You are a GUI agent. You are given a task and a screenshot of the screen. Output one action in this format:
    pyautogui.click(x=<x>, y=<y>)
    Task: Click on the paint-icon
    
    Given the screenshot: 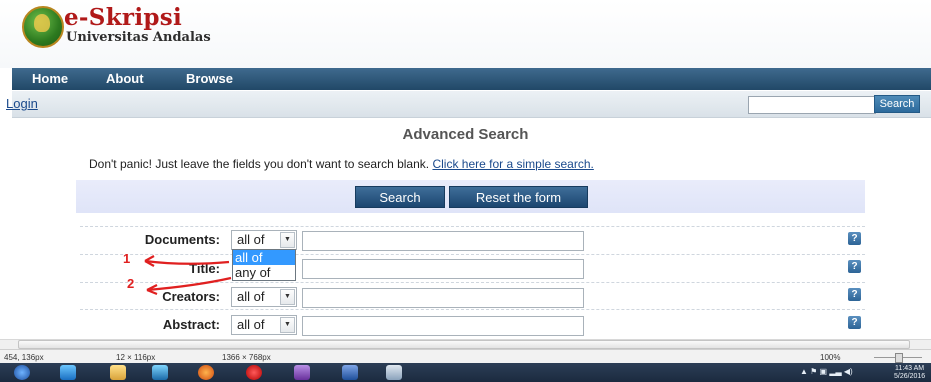 What is the action you would take?
    pyautogui.click(x=394, y=372)
    